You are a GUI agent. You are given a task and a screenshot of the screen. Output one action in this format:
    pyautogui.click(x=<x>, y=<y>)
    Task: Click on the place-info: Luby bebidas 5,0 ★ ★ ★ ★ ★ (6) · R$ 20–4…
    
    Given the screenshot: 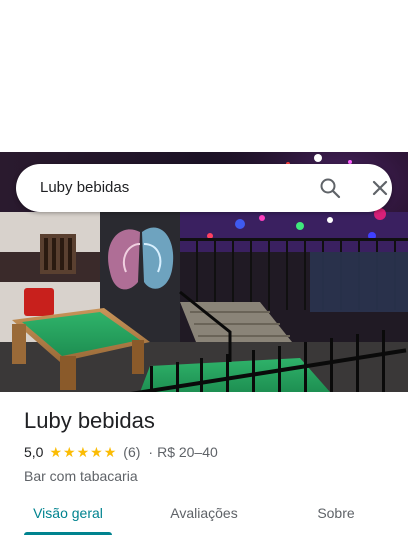 What is the action you would take?
    pyautogui.click(x=209, y=446)
    